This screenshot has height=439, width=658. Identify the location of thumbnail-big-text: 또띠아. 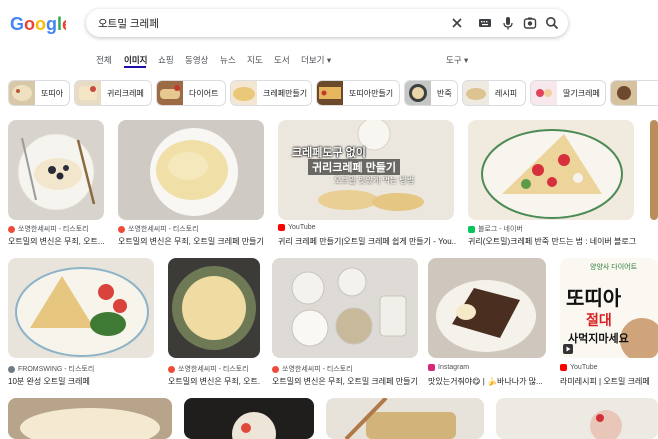
(594, 299).